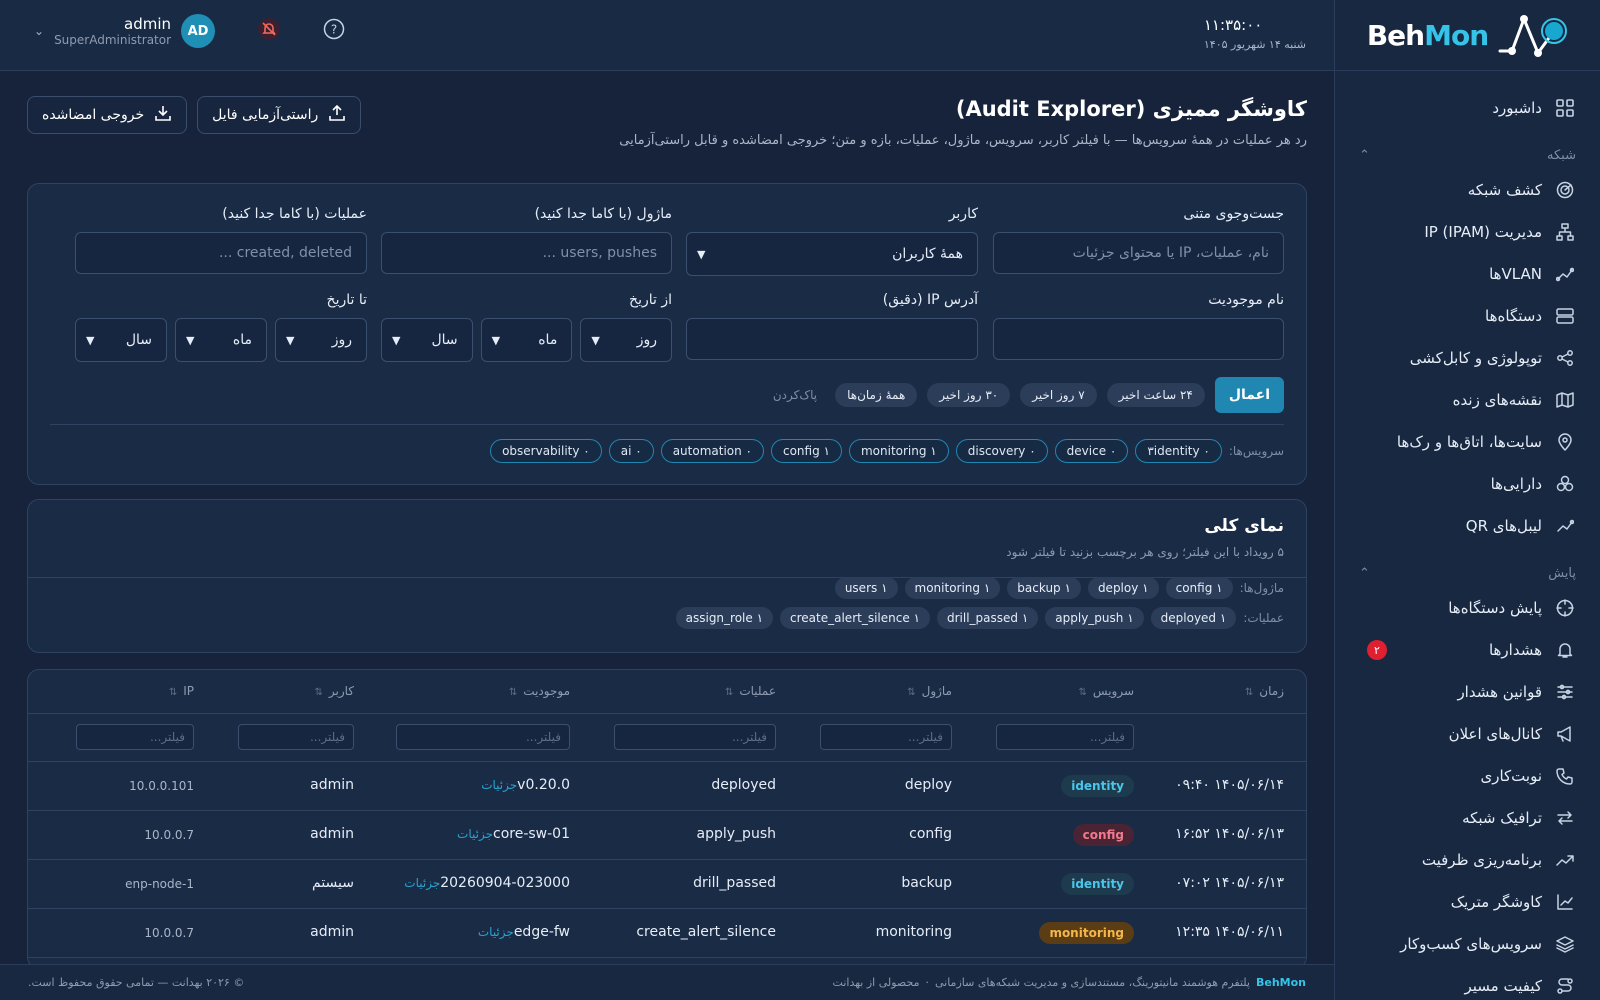  Describe the element at coordinates (724, 618) in the screenshot. I see `op-tag: assign_role ۱` at that location.